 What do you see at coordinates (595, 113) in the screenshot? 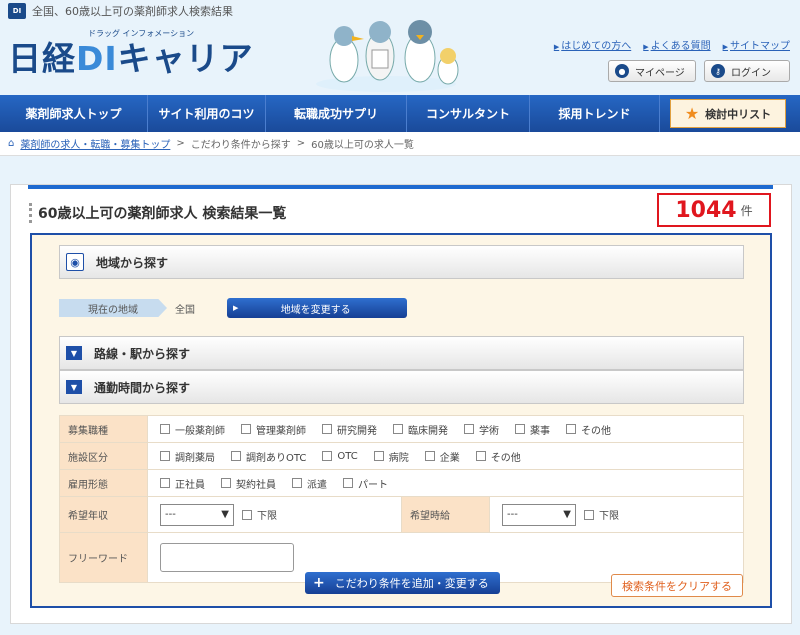
I see `nav-item-trend: 採用トレンド` at bounding box center [595, 113].